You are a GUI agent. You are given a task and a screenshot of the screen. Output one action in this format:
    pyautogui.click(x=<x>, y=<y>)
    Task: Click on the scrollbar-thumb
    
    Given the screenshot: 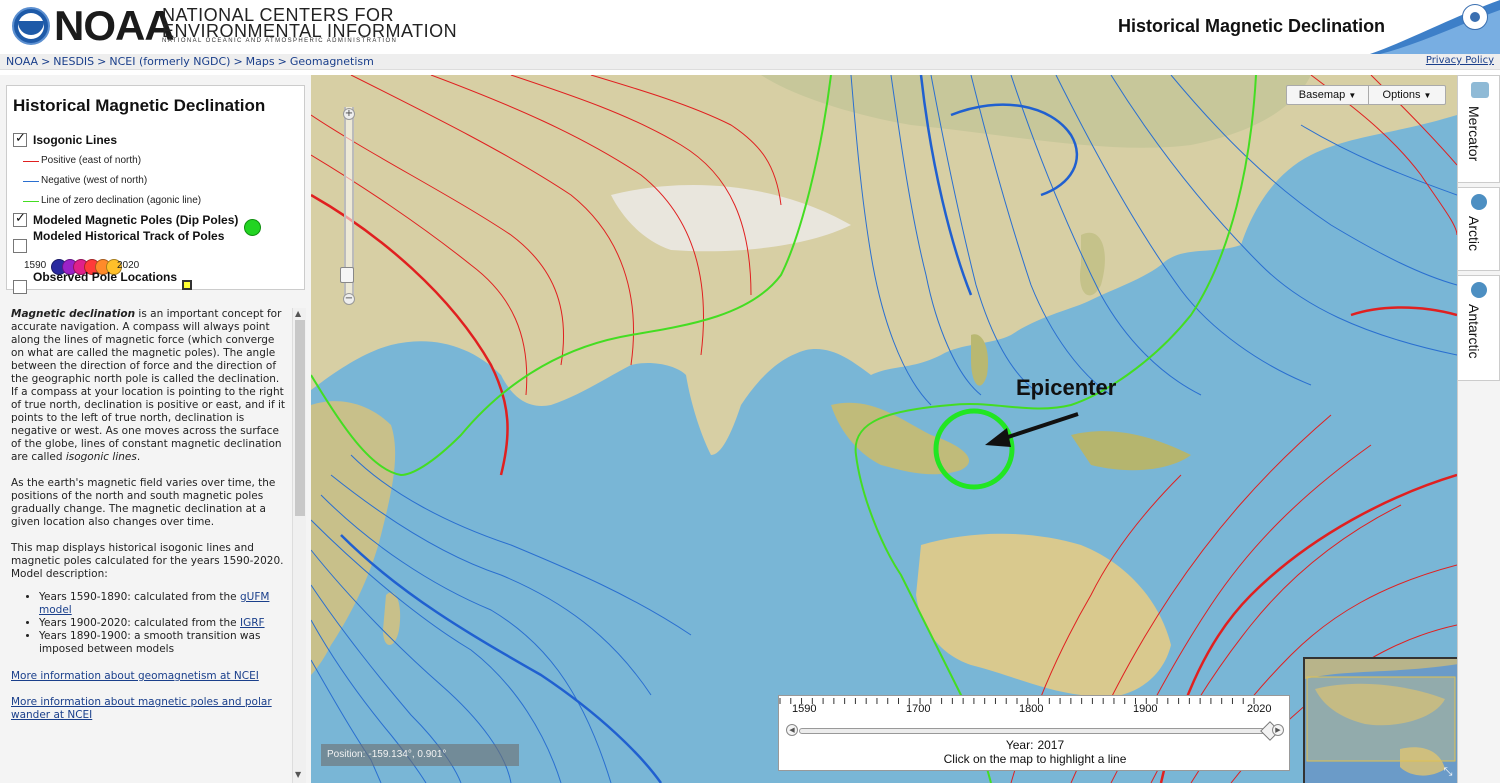 What is the action you would take?
    pyautogui.click(x=300, y=418)
    